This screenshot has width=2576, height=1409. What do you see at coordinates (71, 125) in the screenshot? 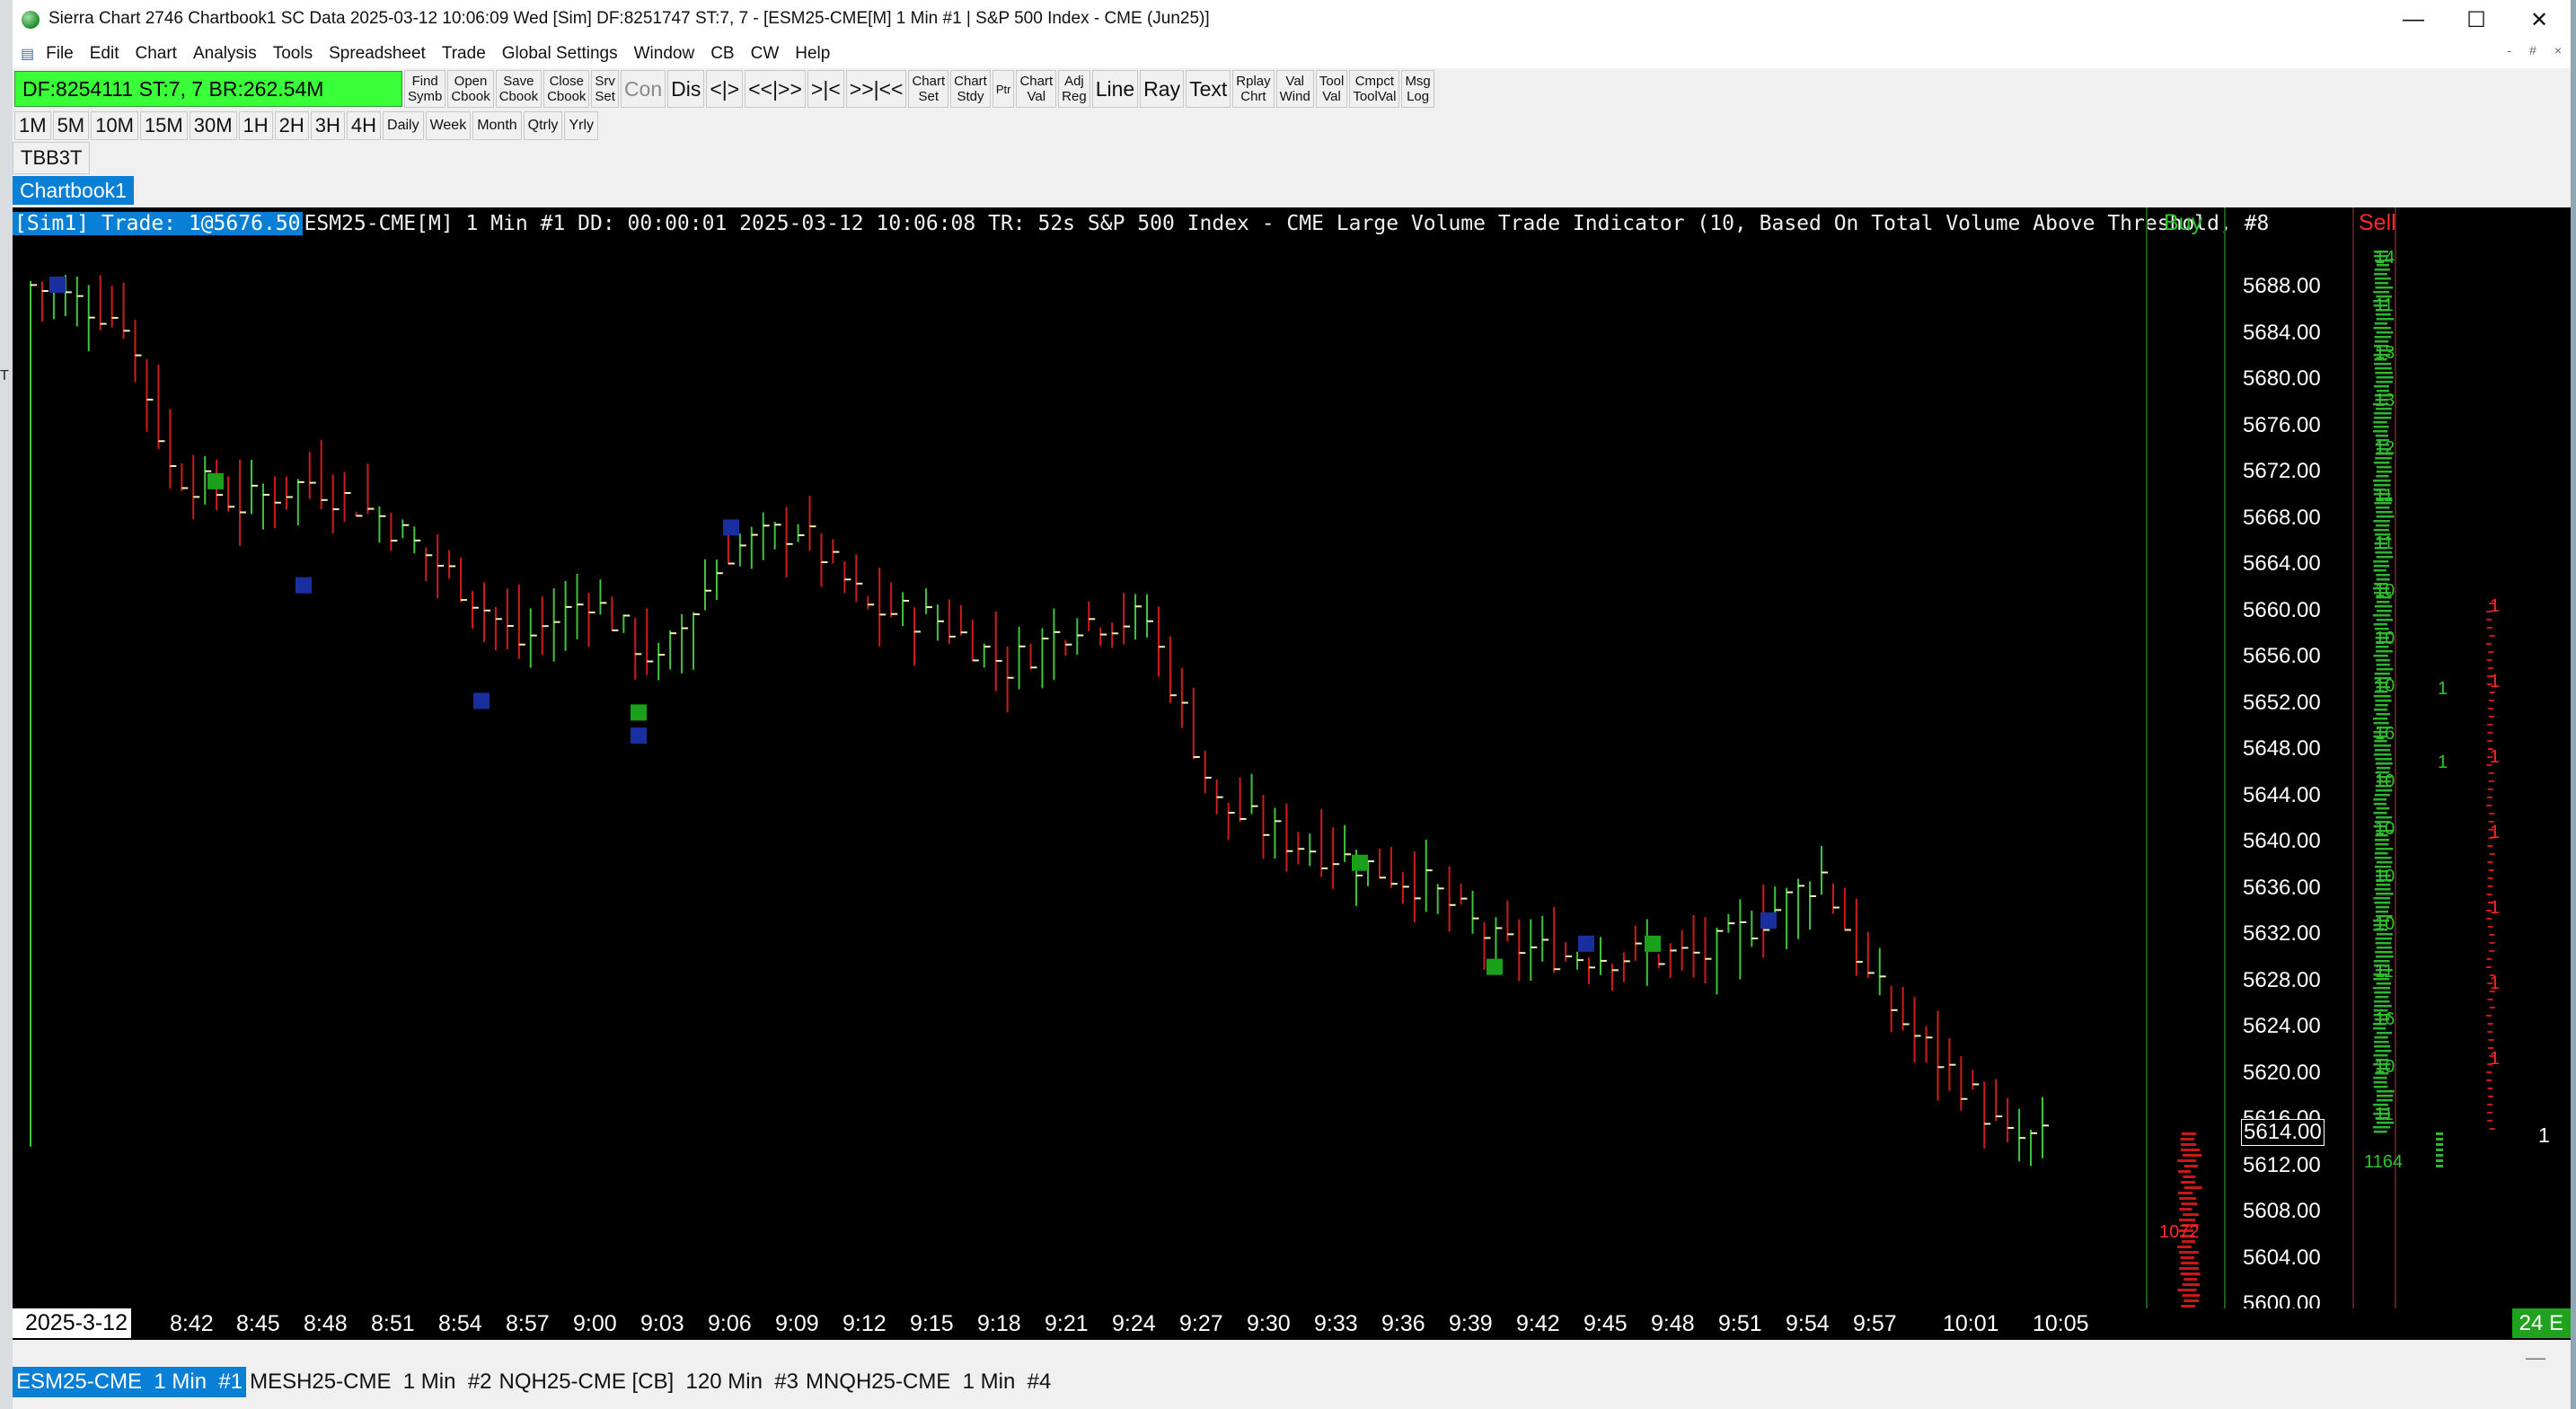
I see `timeframe-button-1: 5M` at bounding box center [71, 125].